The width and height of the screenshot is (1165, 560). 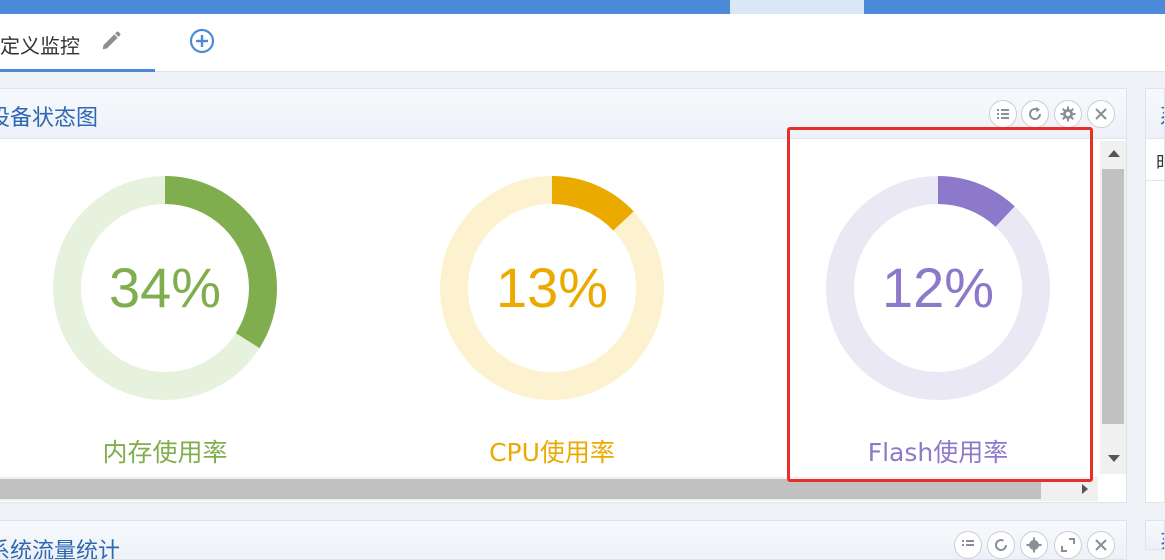 I want to click on tab-bar: 预定义监控, so click(x=582, y=43).